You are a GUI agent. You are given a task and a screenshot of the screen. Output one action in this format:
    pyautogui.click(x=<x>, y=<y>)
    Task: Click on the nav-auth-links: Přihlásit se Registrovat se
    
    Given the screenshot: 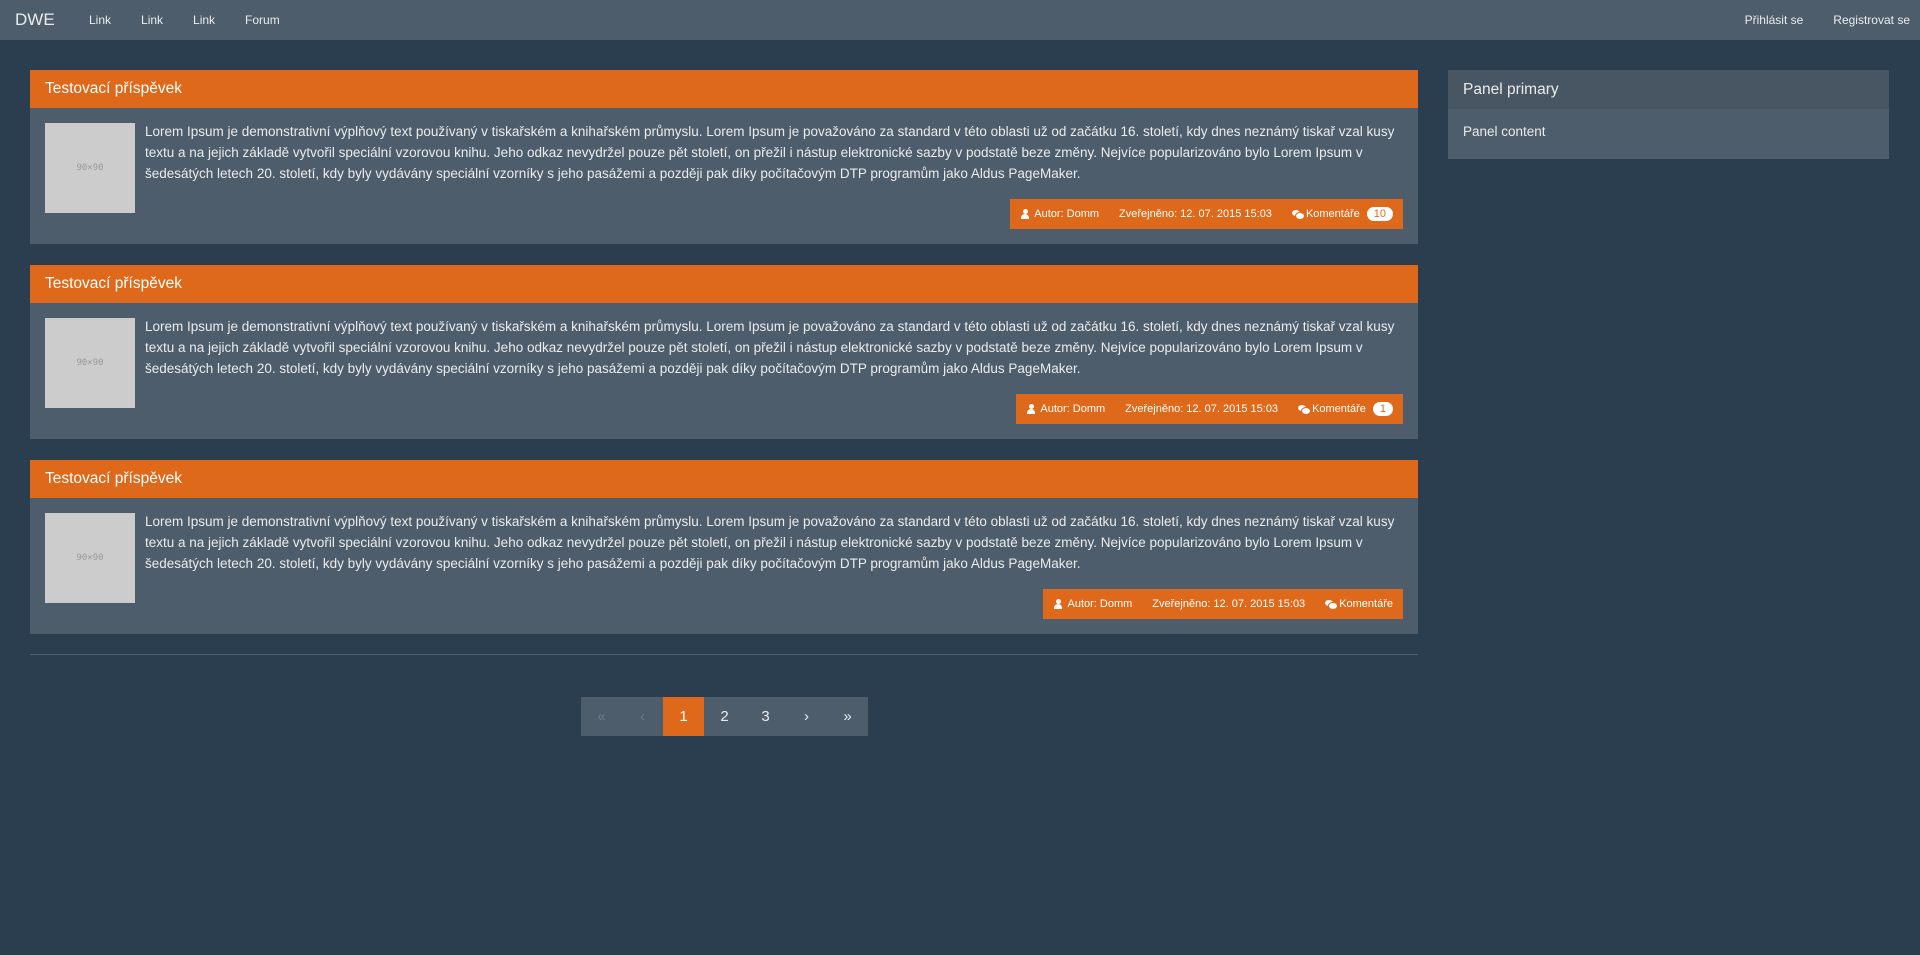 What is the action you would take?
    pyautogui.click(x=1825, y=20)
    